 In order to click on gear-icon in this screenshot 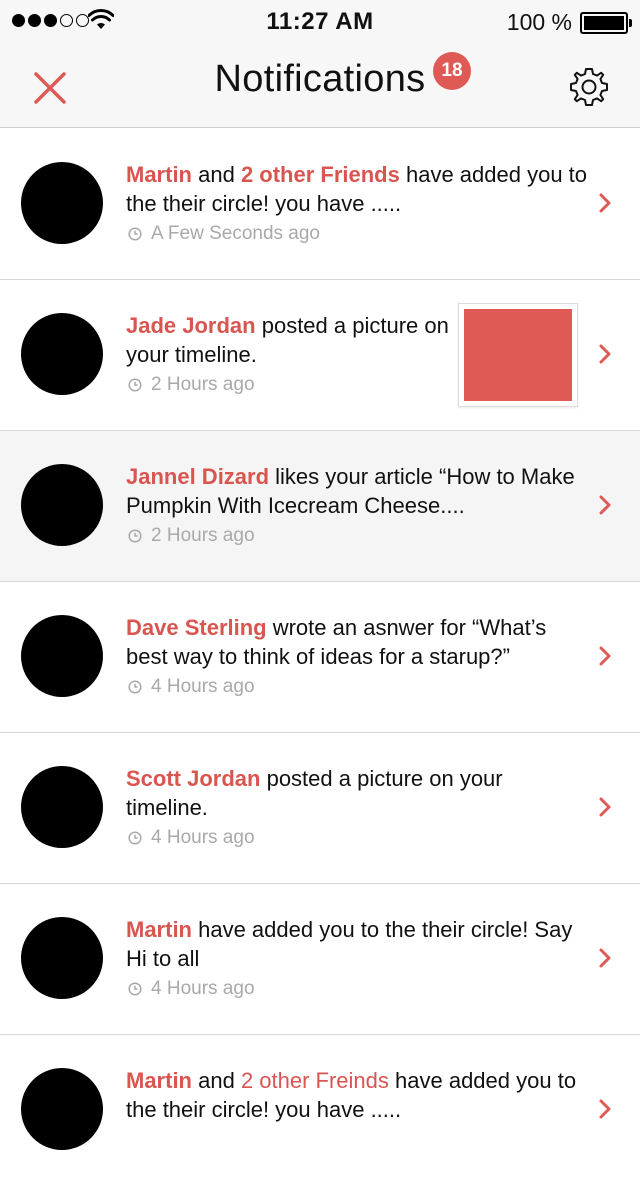, I will do `click(589, 87)`.